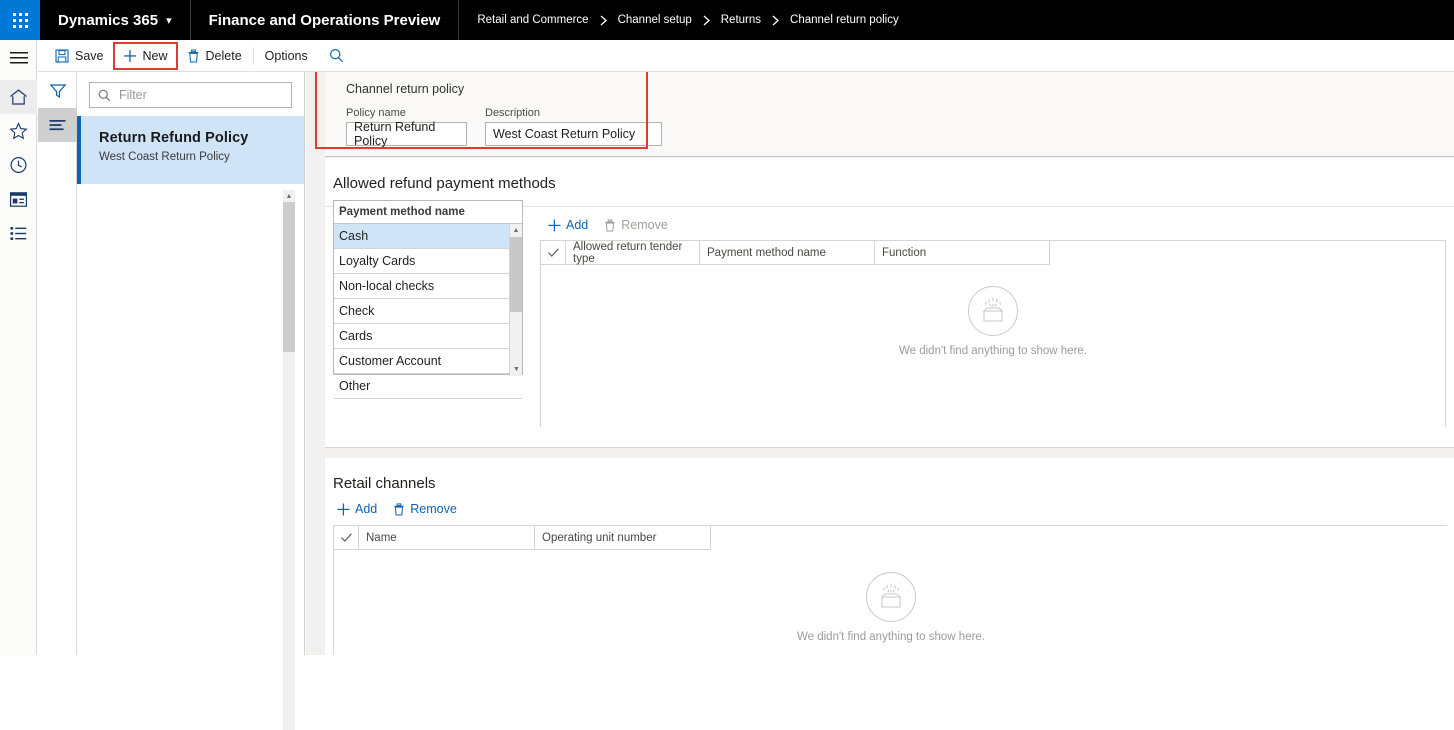 The width and height of the screenshot is (1454, 730). What do you see at coordinates (655, 20) in the screenshot?
I see `breadcrumb-item-1: Channel setup` at bounding box center [655, 20].